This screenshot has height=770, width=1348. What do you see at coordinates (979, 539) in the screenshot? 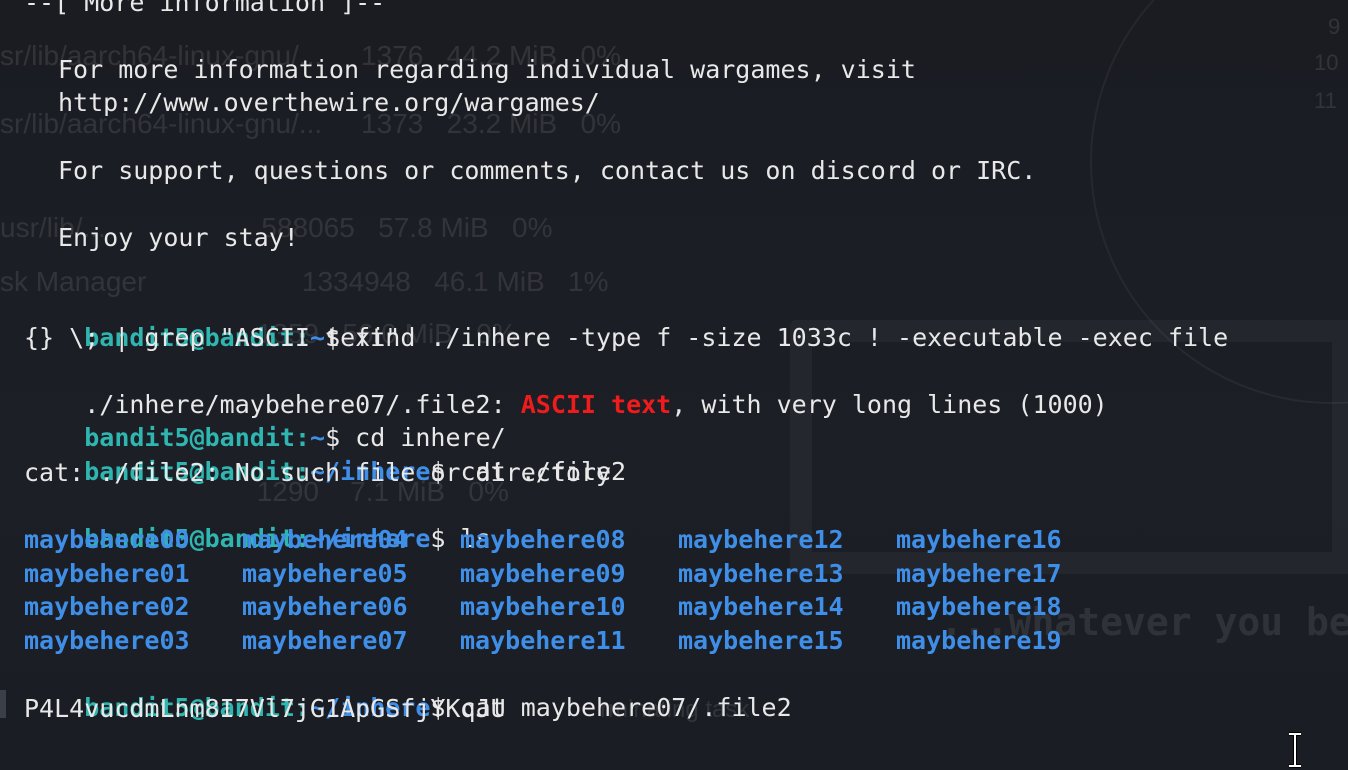
I see `directory-entry: maybehere16` at bounding box center [979, 539].